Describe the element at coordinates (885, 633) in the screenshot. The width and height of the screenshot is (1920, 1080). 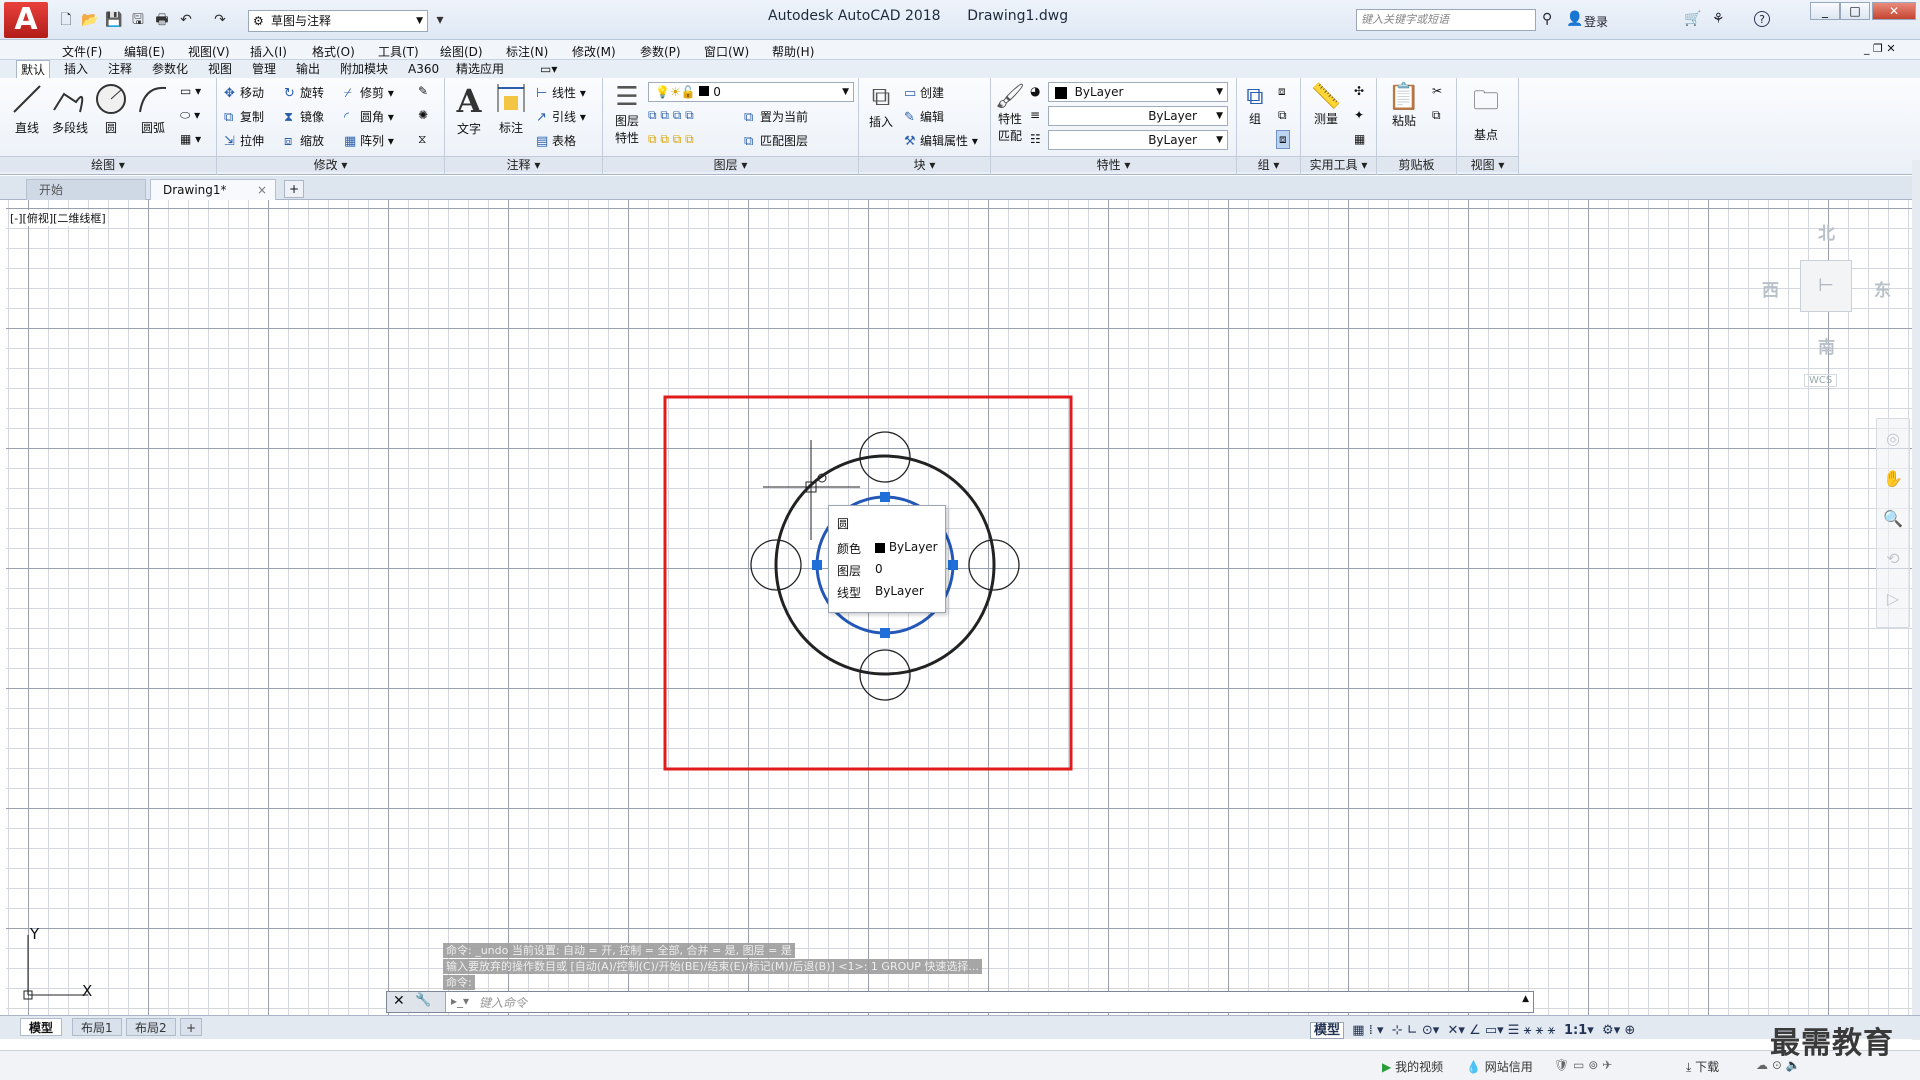
I see `grip-bottom` at that location.